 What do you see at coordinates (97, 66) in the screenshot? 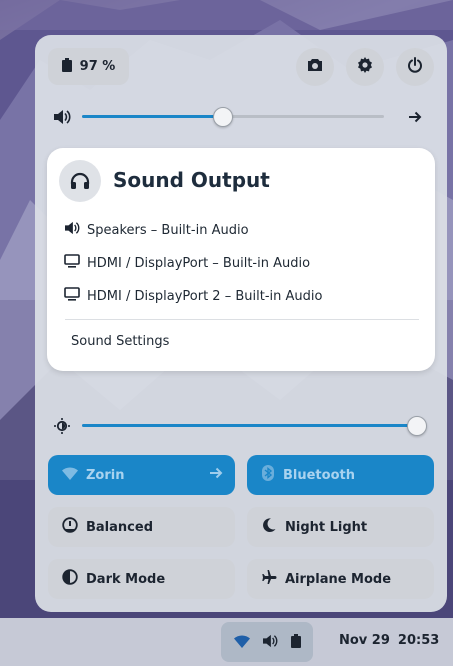
I see `battery-percentage: 97 %` at bounding box center [97, 66].